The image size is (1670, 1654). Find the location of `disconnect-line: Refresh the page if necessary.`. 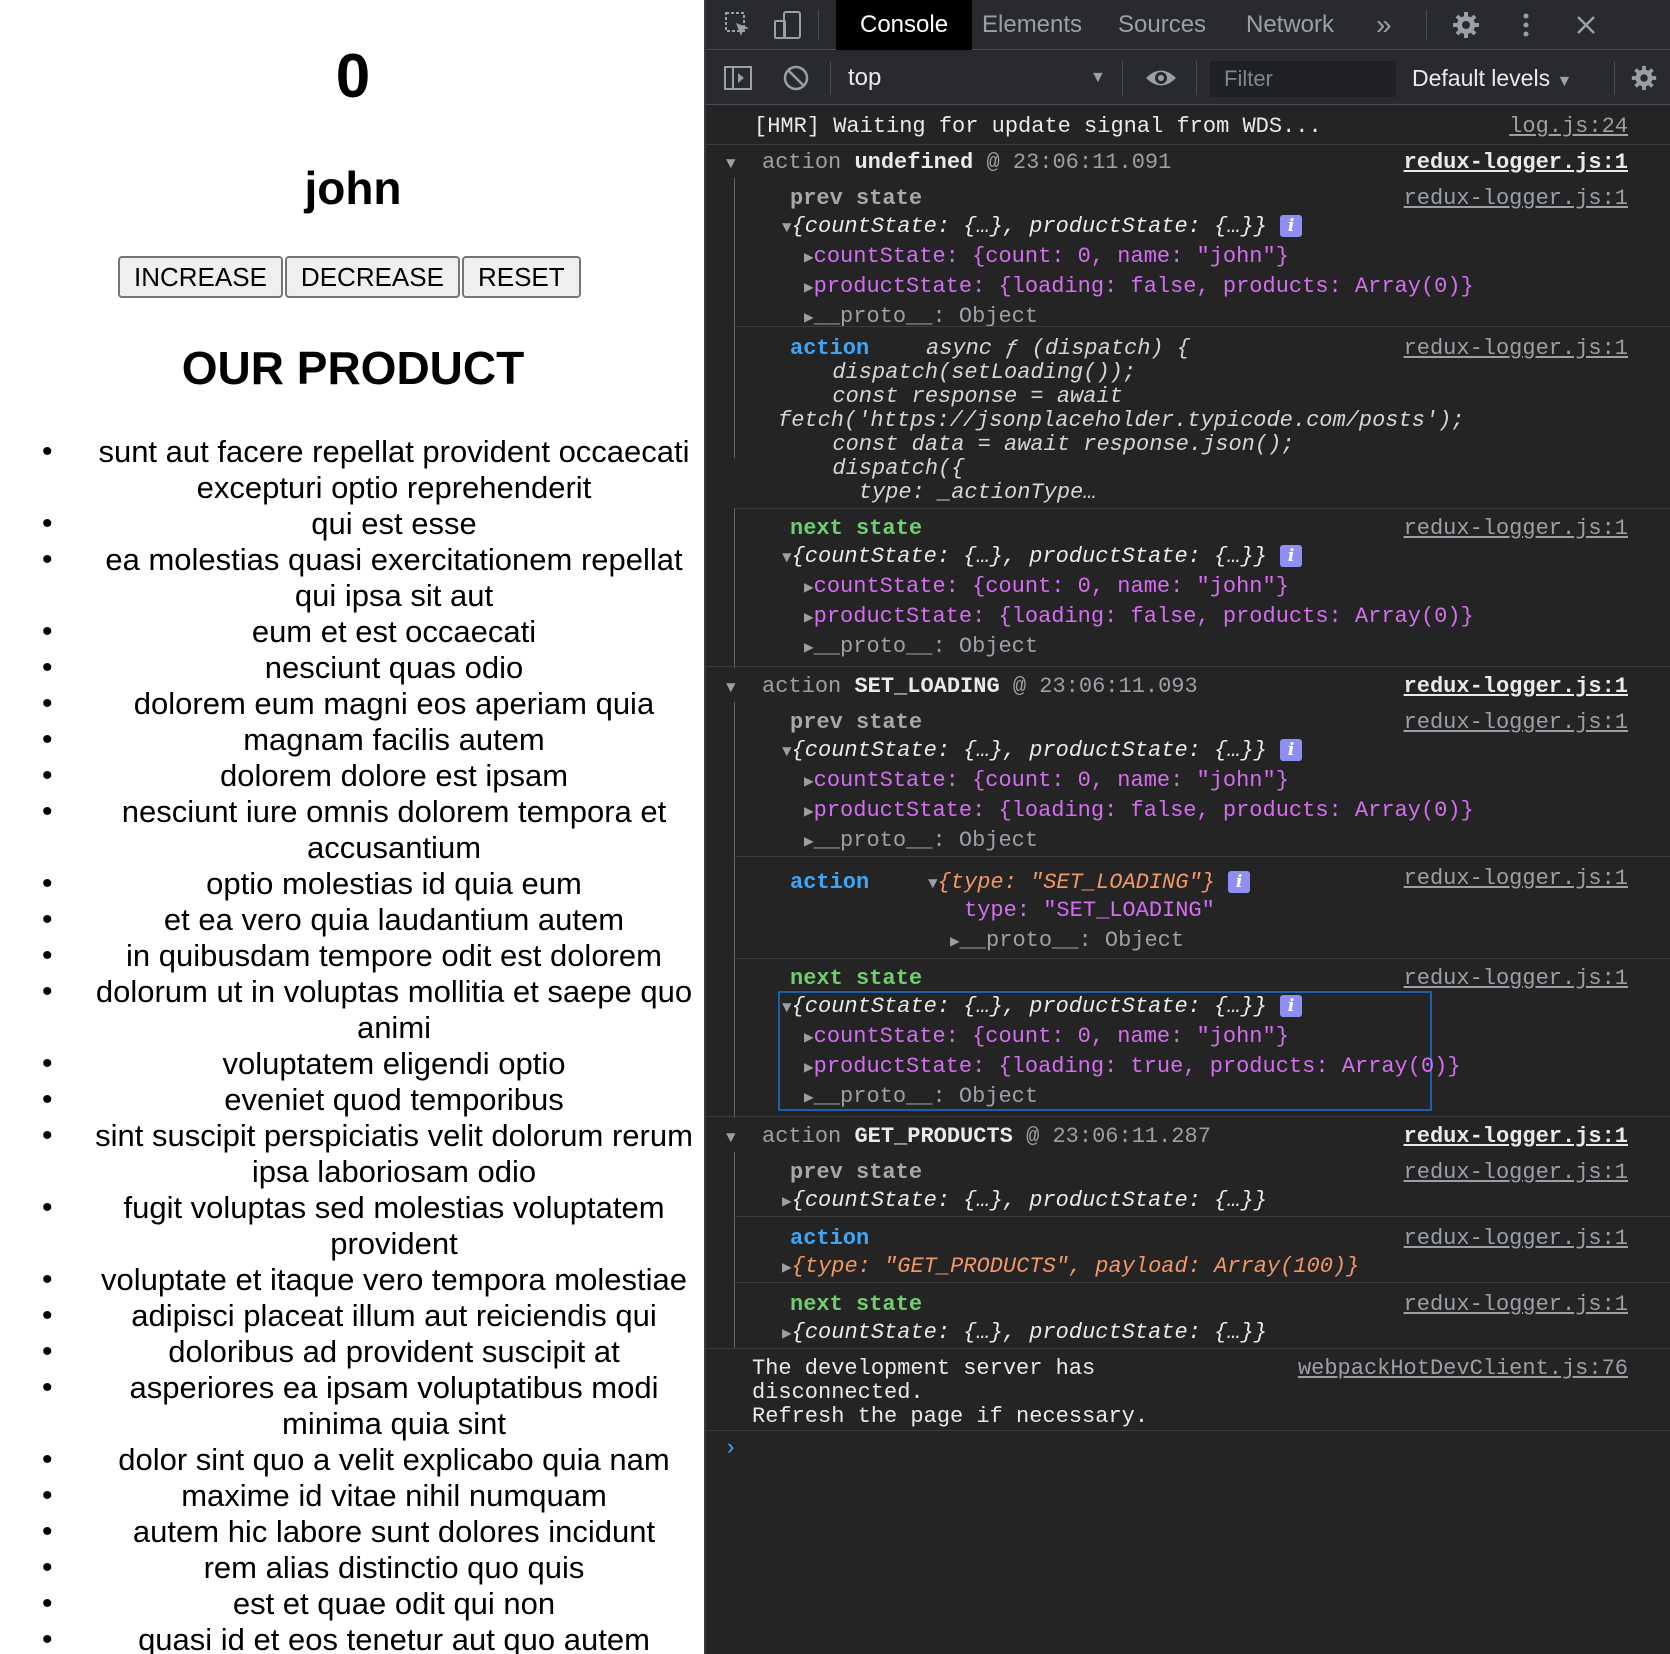

disconnect-line: Refresh the page if necessary. is located at coordinates (950, 1416).